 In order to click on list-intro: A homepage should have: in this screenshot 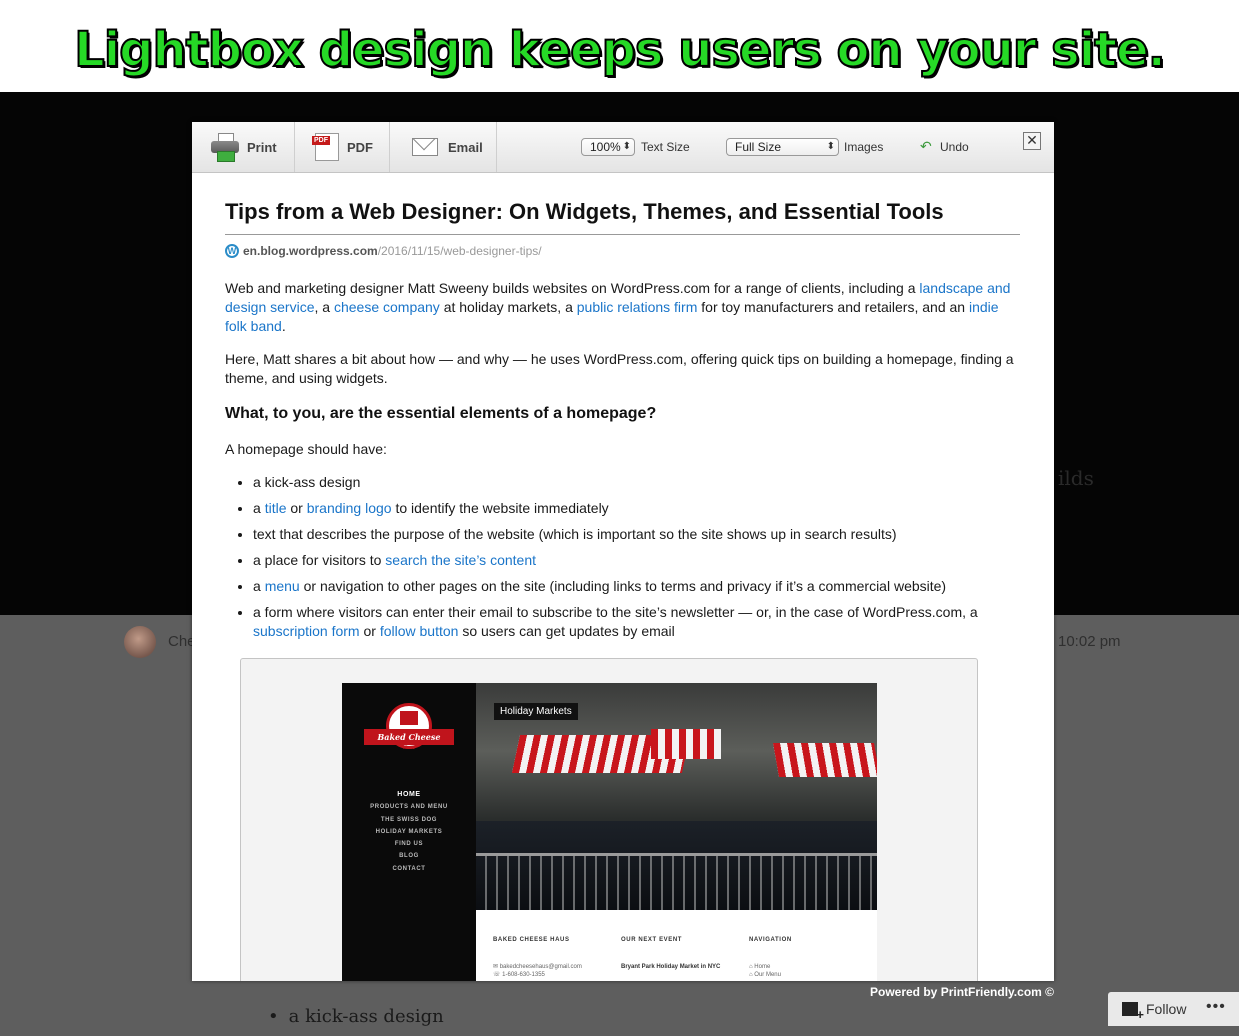, I will do `click(306, 449)`.